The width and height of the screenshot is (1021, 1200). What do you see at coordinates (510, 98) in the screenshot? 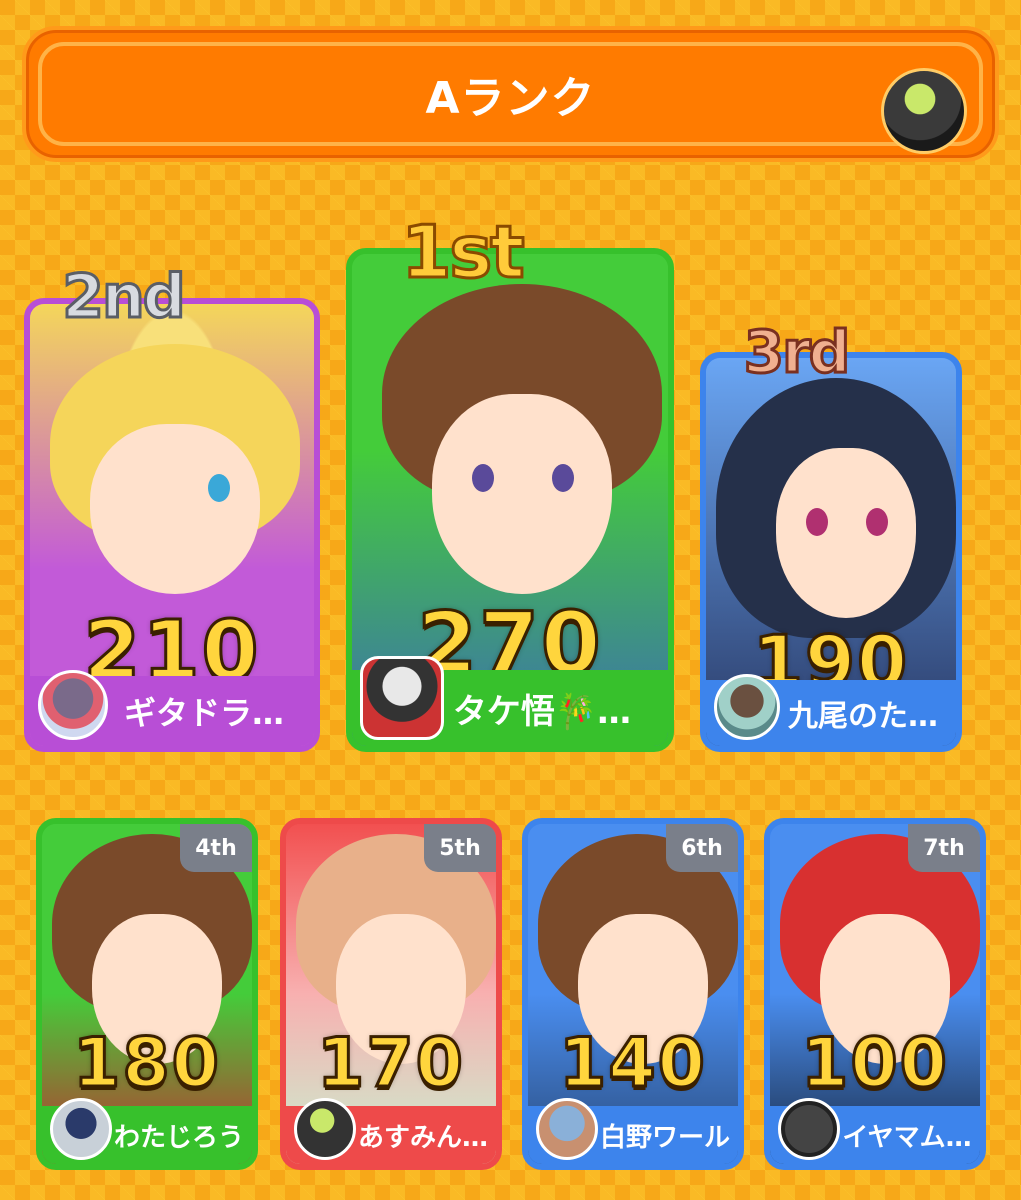
I see `rank-title: Aランク` at bounding box center [510, 98].